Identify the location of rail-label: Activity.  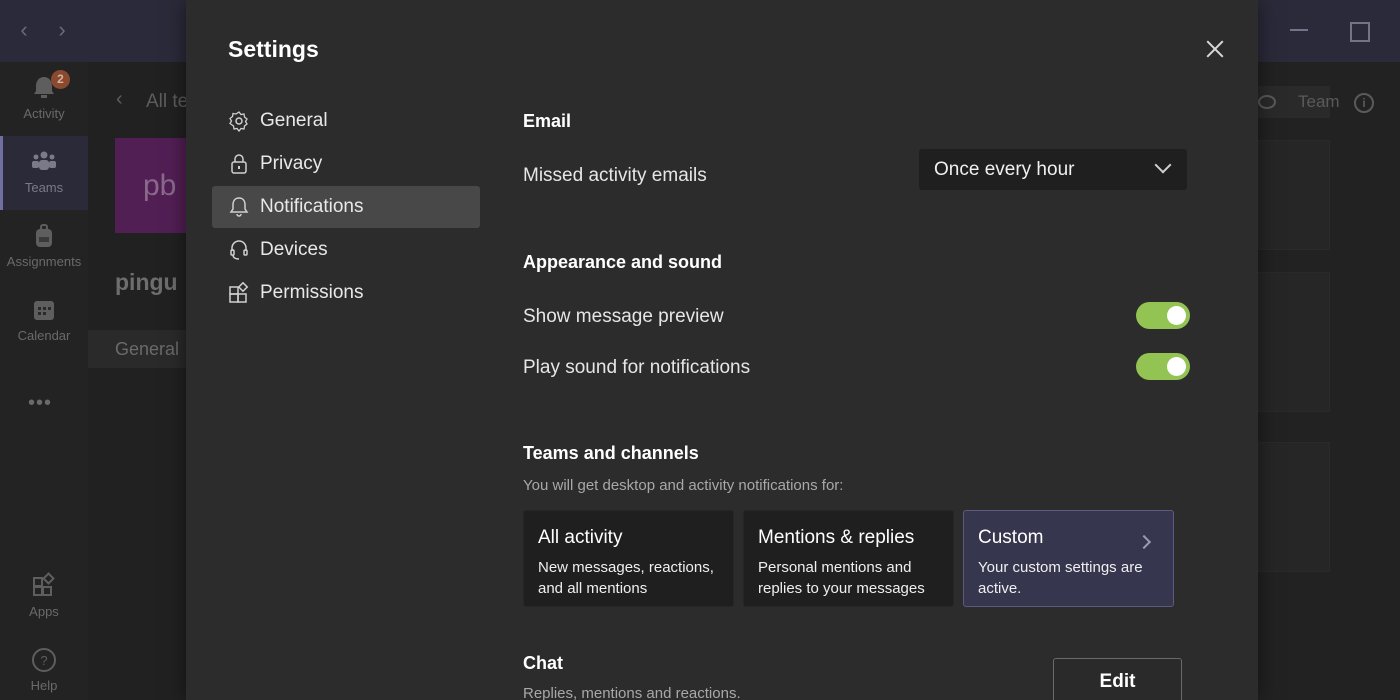
(44, 113).